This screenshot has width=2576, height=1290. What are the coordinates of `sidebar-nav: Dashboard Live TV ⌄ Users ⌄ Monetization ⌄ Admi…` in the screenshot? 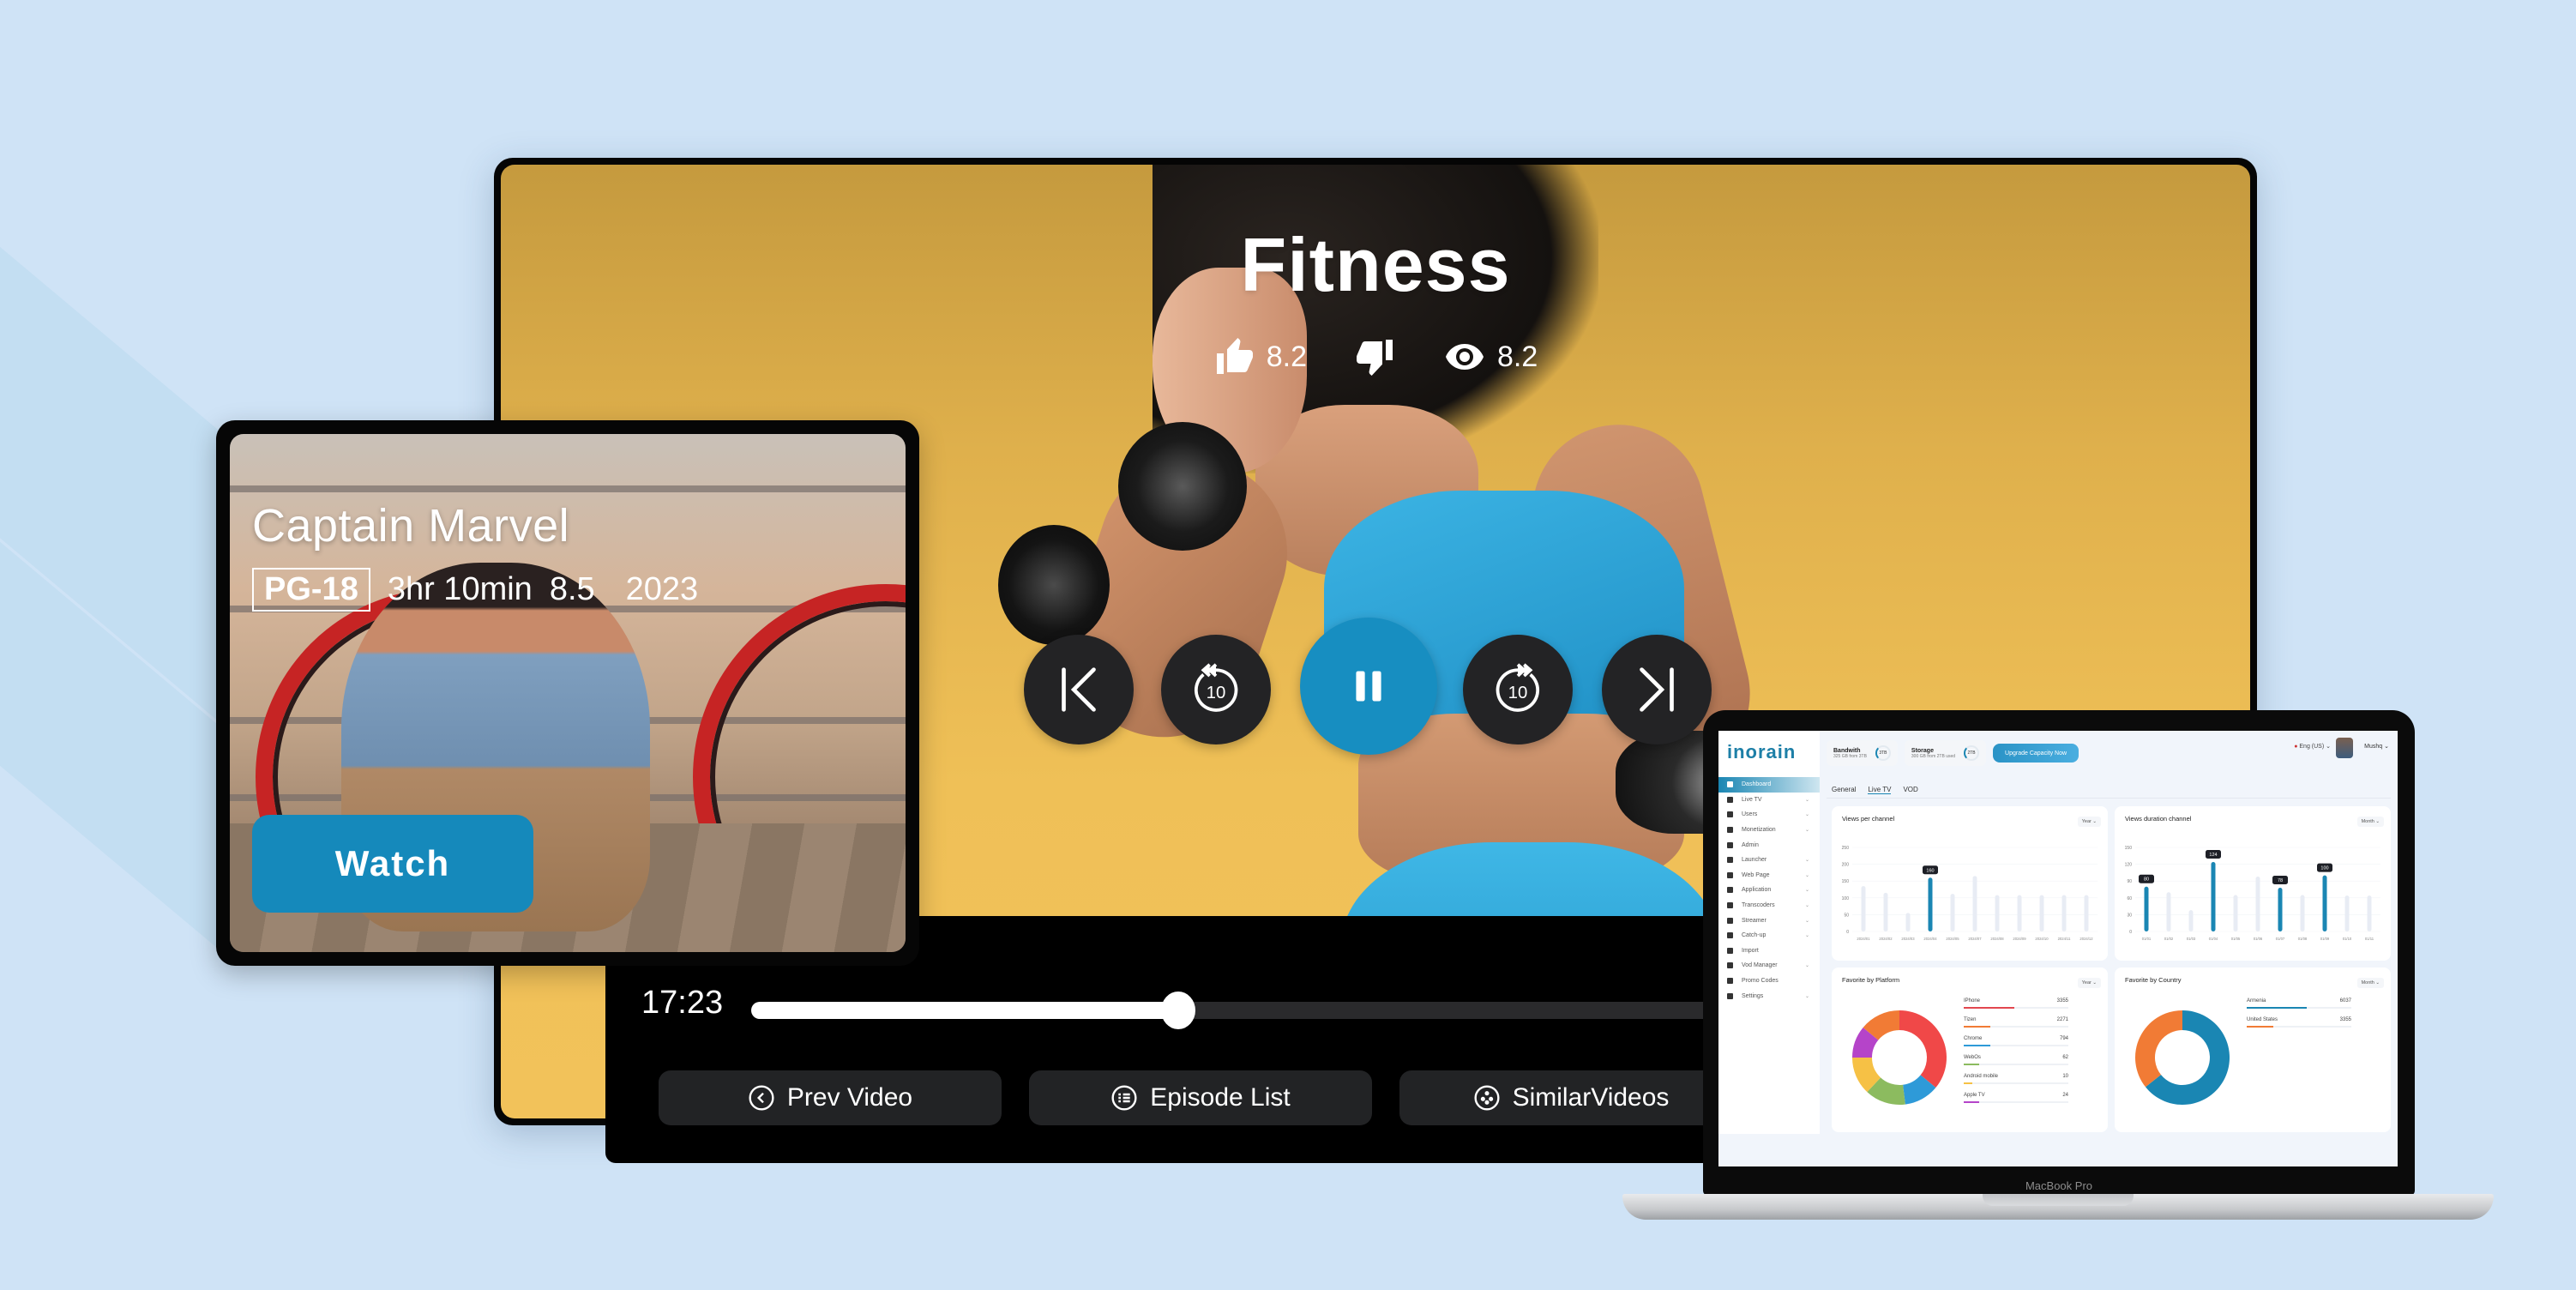 It's located at (1769, 891).